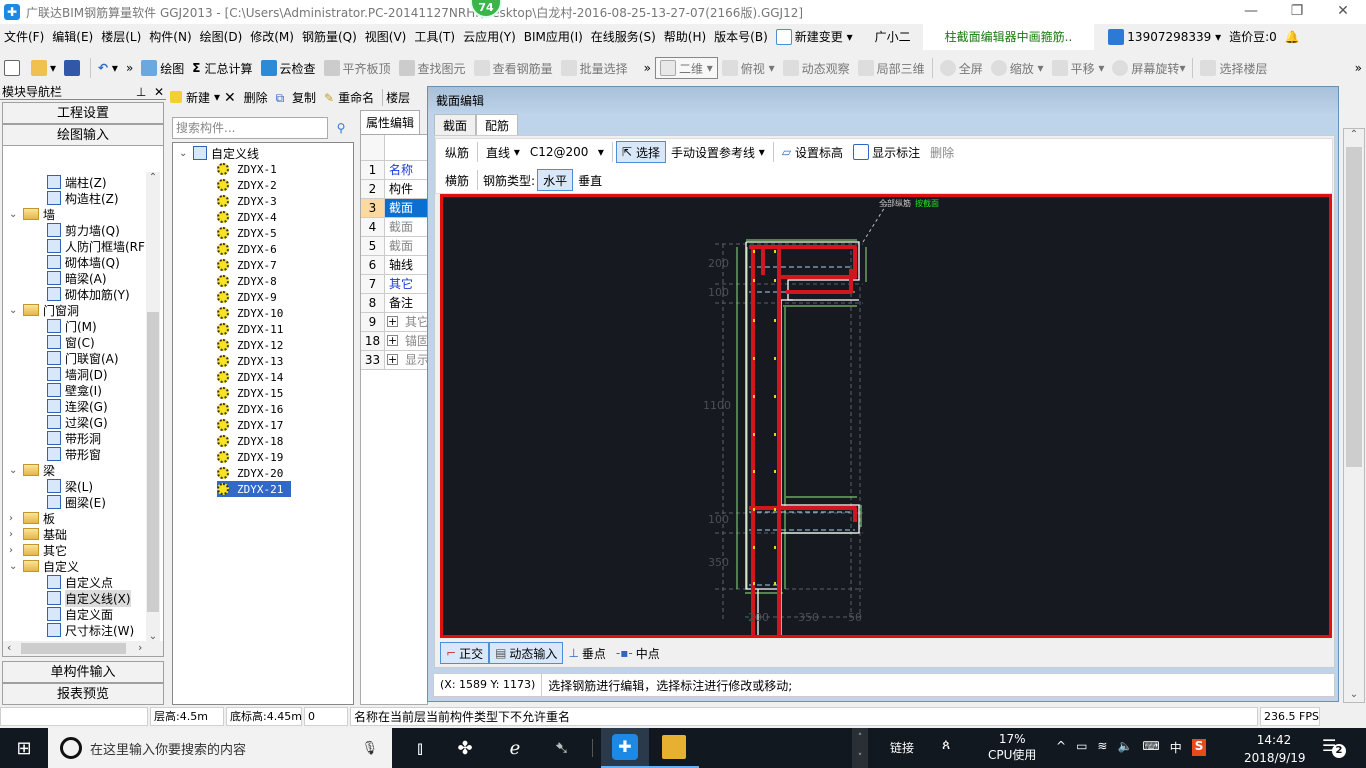 This screenshot has width=1366, height=768. What do you see at coordinates (219, 153) in the screenshot?
I see `component-tree-root: ⌄ 自定义线` at bounding box center [219, 153].